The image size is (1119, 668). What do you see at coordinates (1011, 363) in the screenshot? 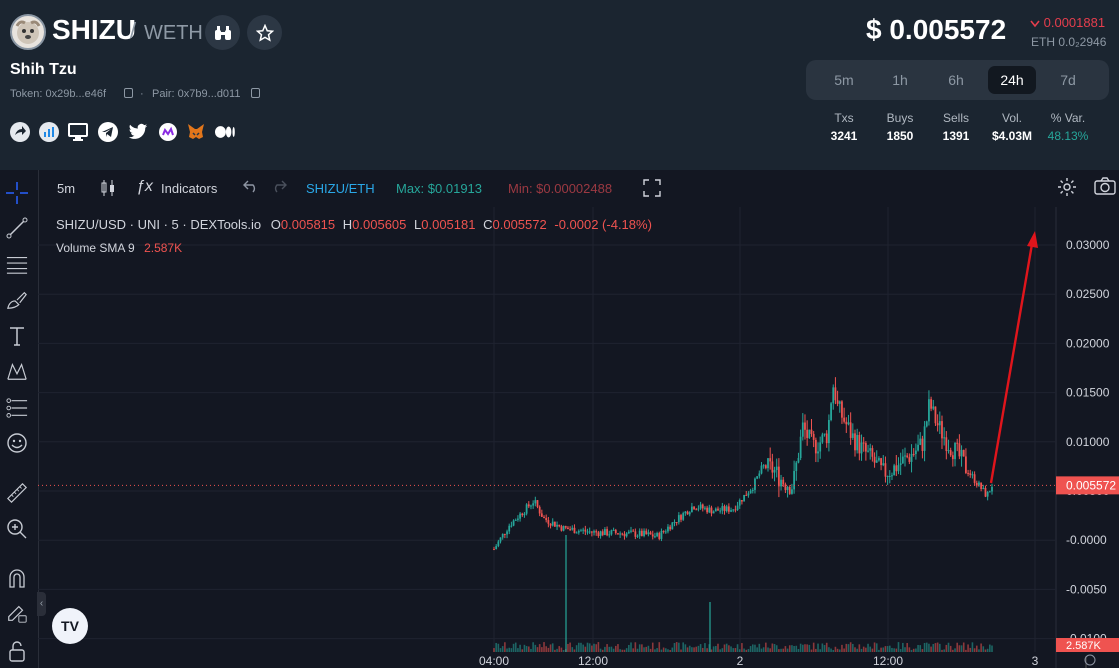
I see `arrow-shaft` at bounding box center [1011, 363].